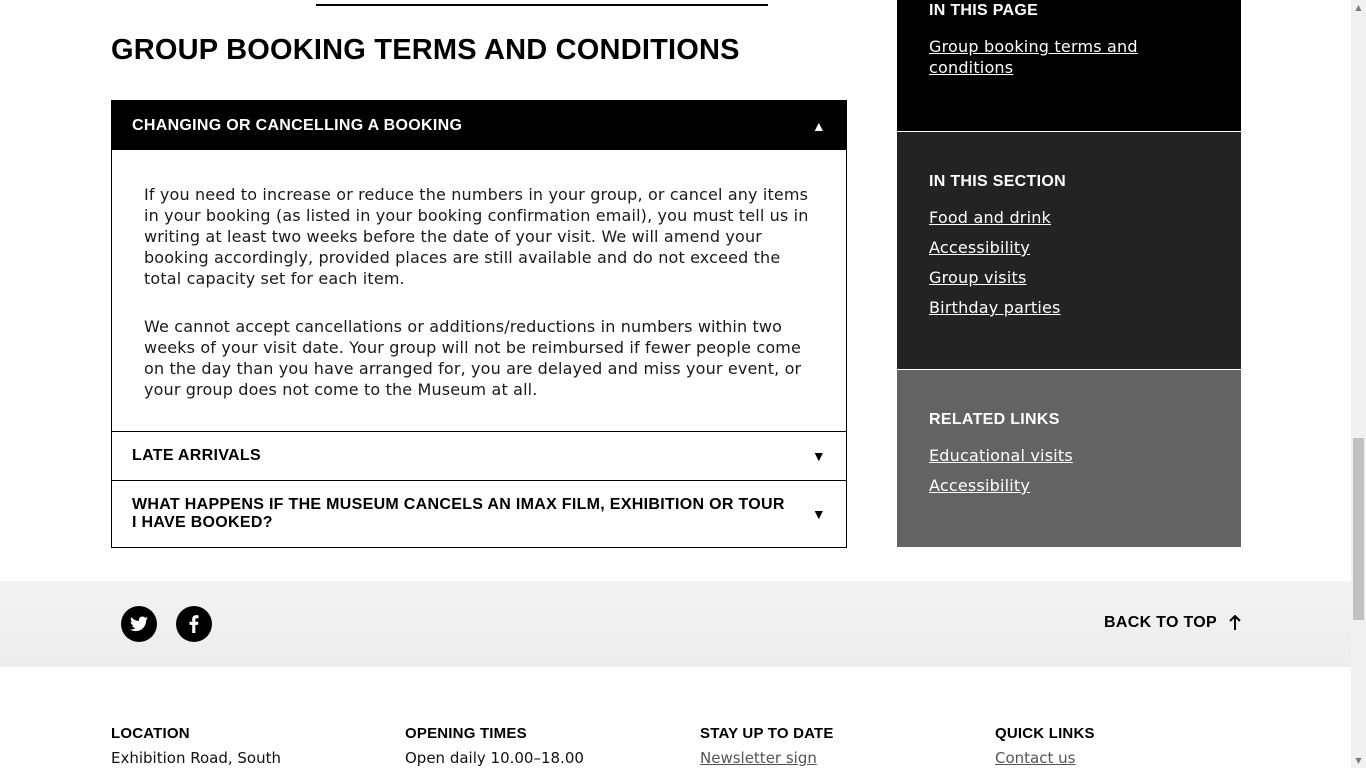  Describe the element at coordinates (297, 125) in the screenshot. I see `accordion-title: CHANGING OR CANCELLING A BOOKING` at that location.